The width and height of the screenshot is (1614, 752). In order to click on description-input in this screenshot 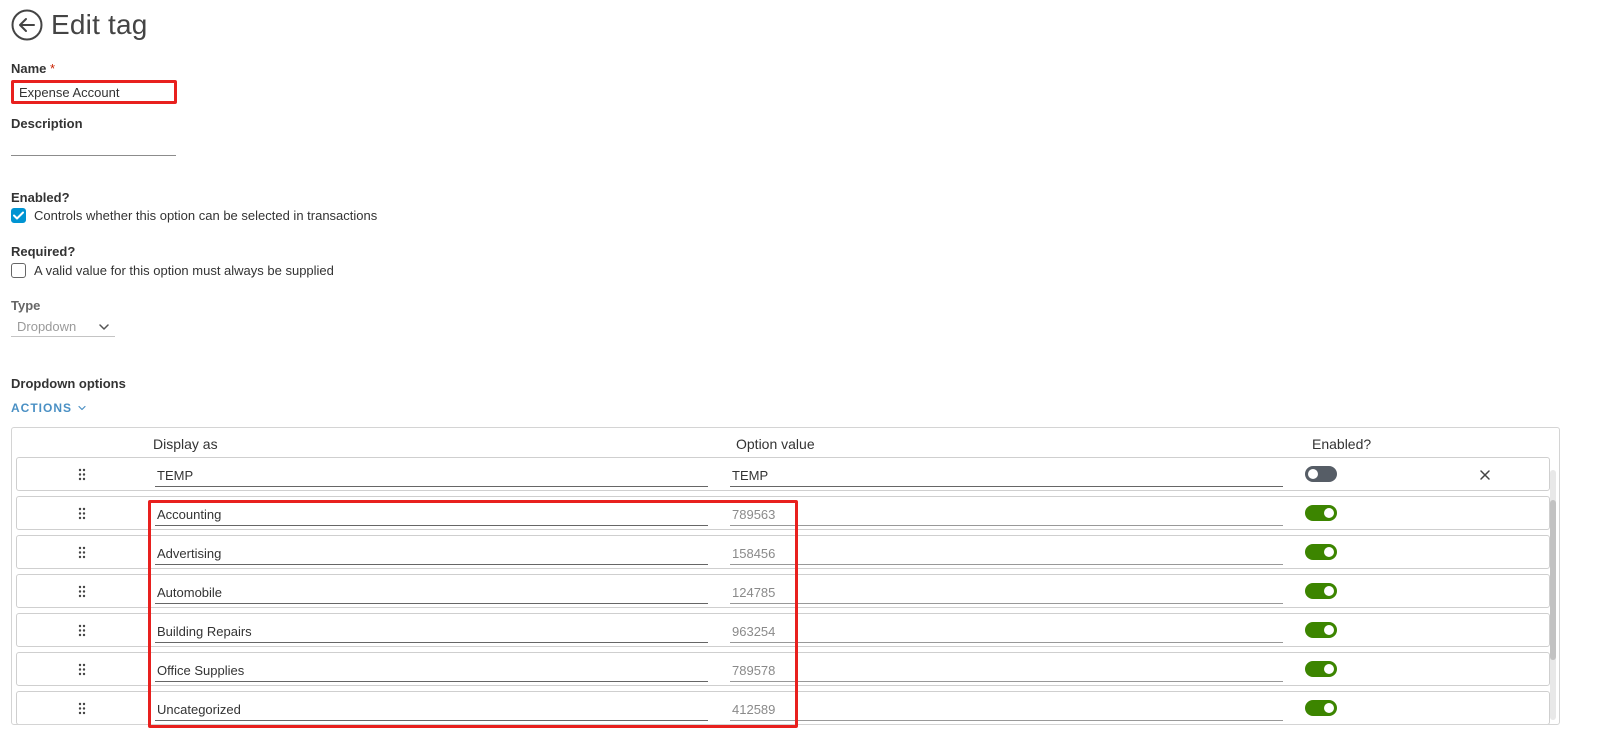, I will do `click(93, 146)`.